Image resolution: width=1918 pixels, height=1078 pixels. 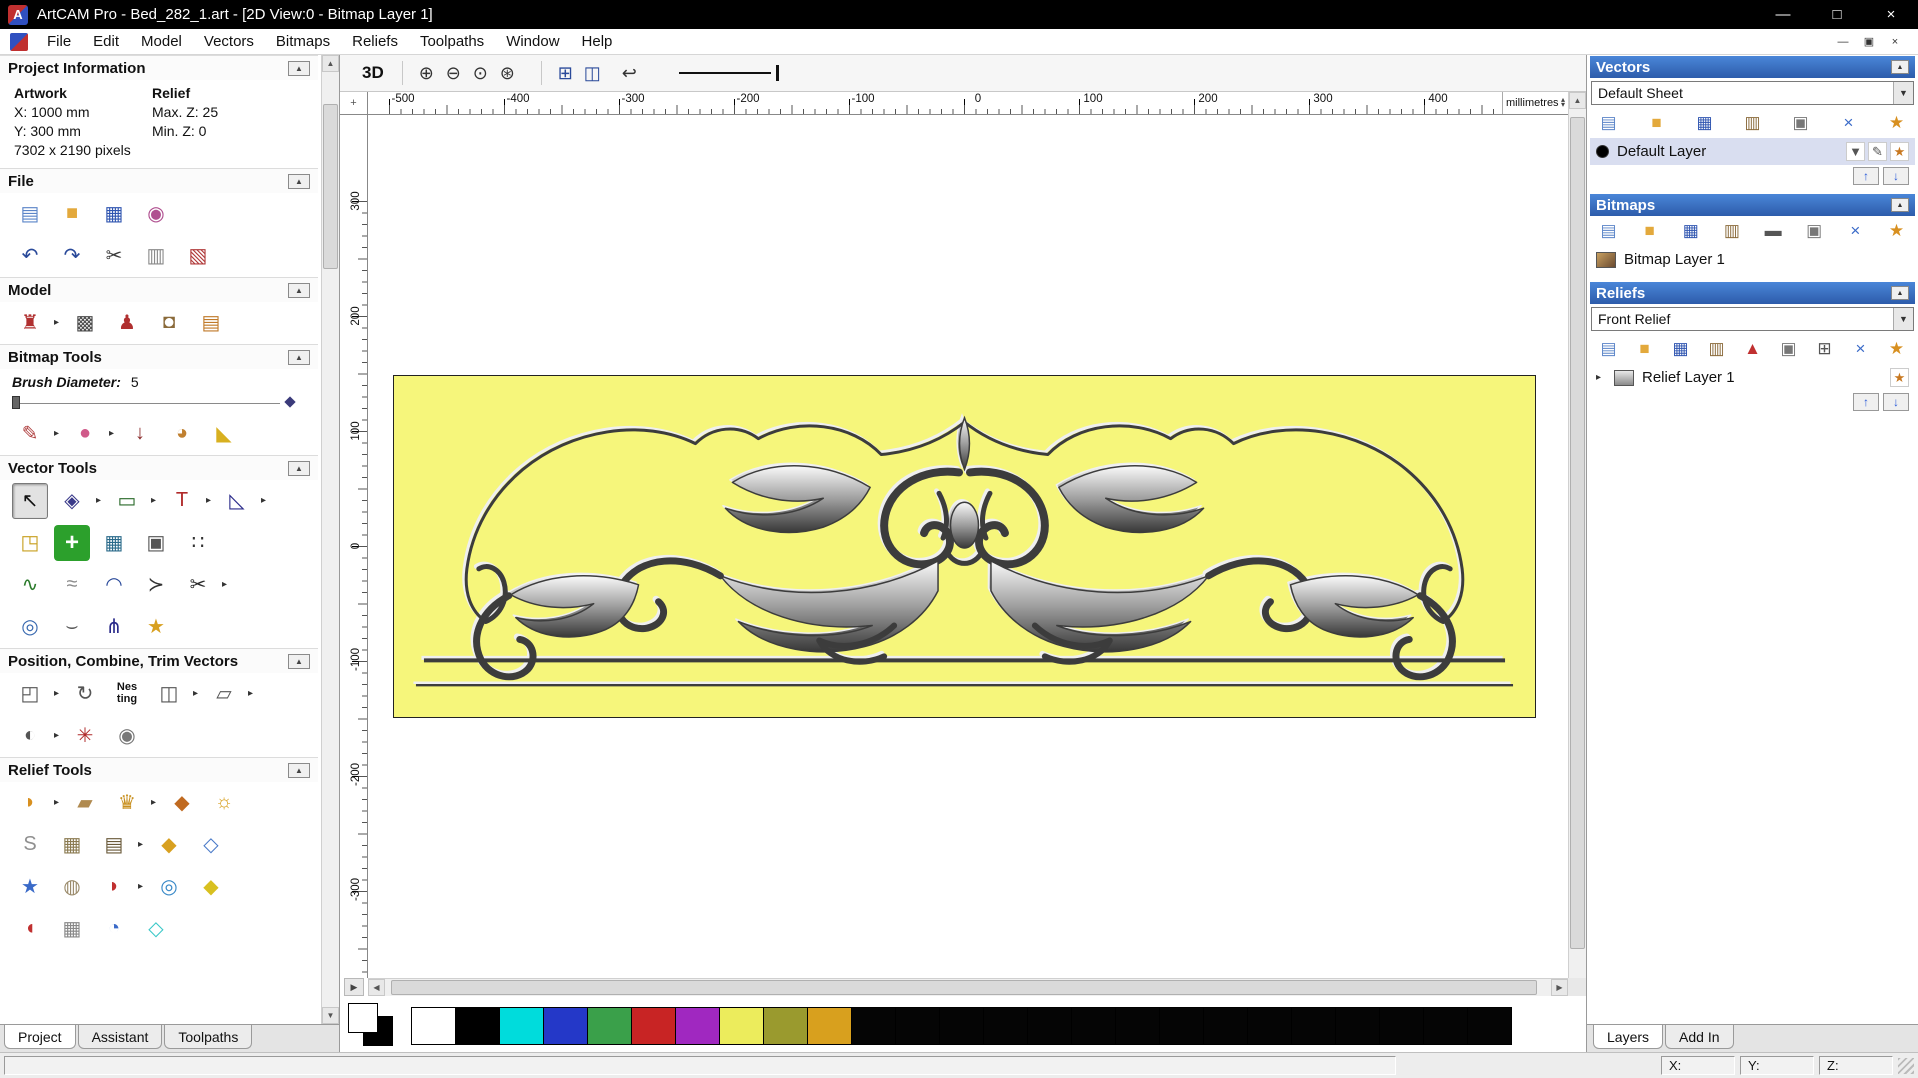 What do you see at coordinates (697, 1026) in the screenshot?
I see `colour-swatch-magenta` at bounding box center [697, 1026].